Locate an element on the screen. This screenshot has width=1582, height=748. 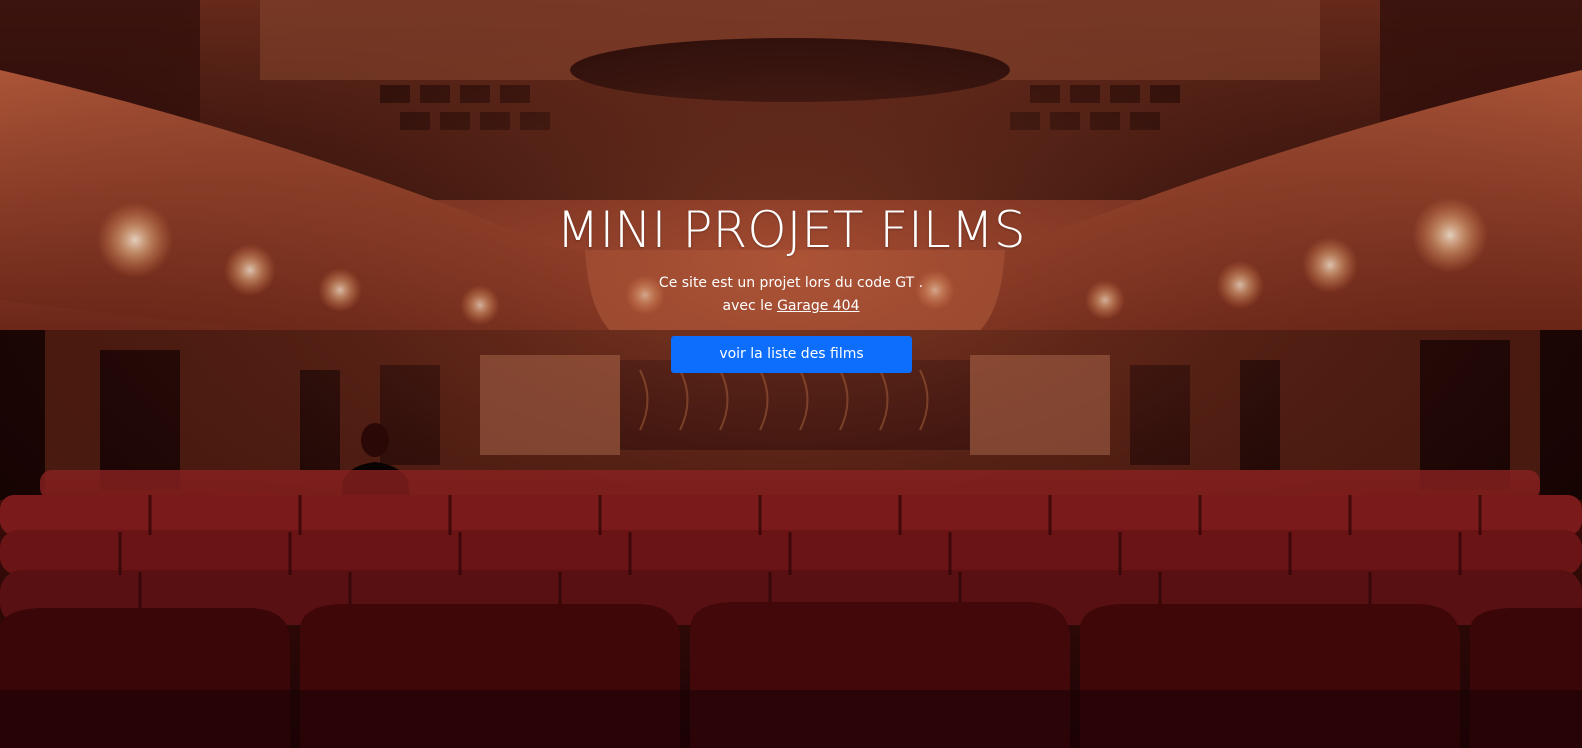
description-line-2-prefix: avec le is located at coordinates (750, 306).